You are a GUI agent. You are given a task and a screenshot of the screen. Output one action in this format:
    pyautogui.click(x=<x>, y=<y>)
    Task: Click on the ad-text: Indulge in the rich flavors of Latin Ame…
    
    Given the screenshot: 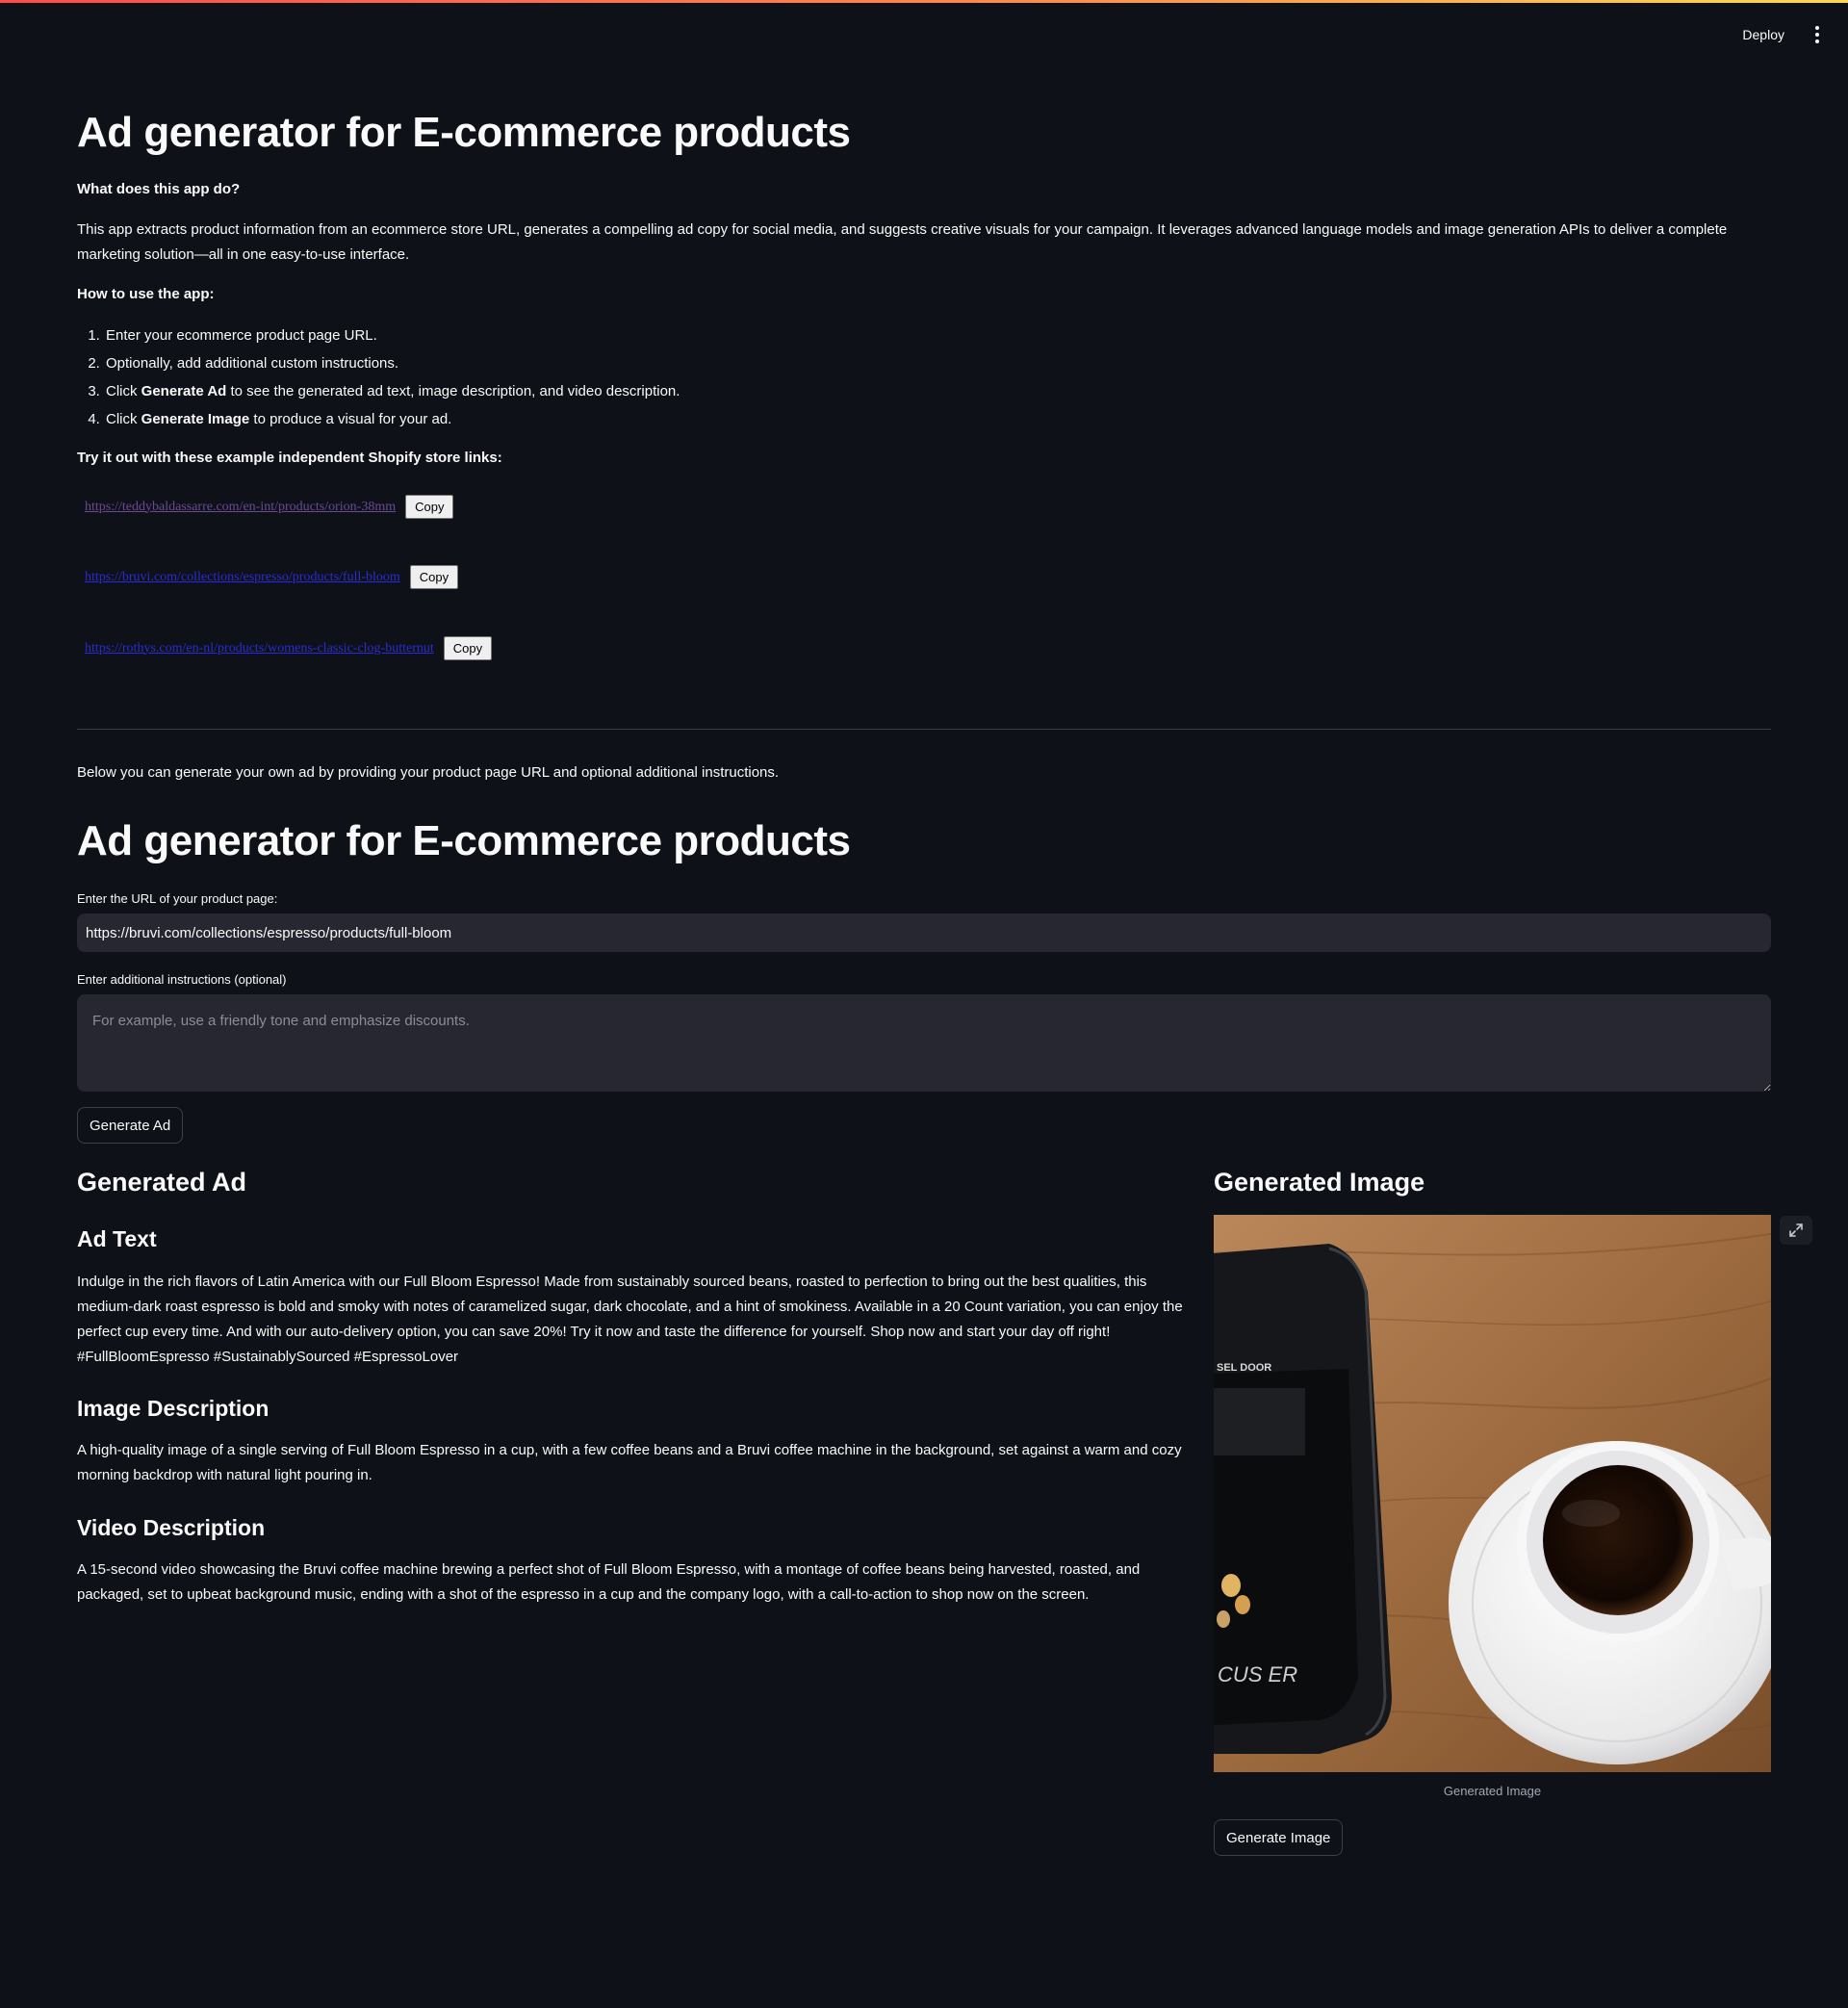 What is the action you would take?
    pyautogui.click(x=630, y=1319)
    